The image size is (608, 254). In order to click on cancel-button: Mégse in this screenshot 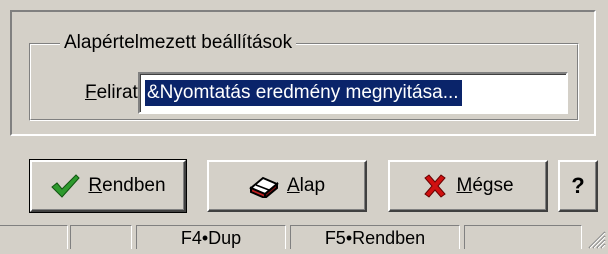, I will do `click(468, 186)`.